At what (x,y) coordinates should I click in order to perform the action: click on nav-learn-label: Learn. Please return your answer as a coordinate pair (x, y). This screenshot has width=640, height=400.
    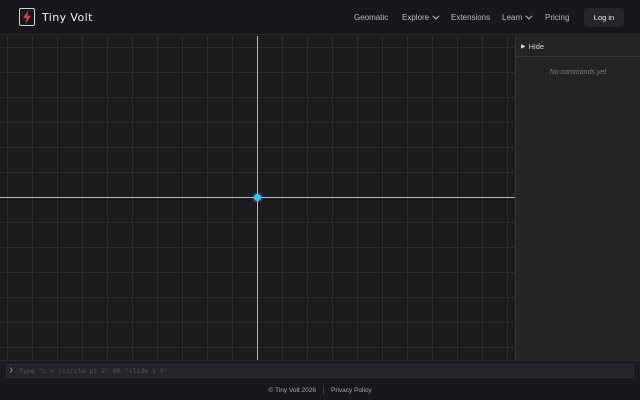
    Looking at the image, I should click on (512, 17).